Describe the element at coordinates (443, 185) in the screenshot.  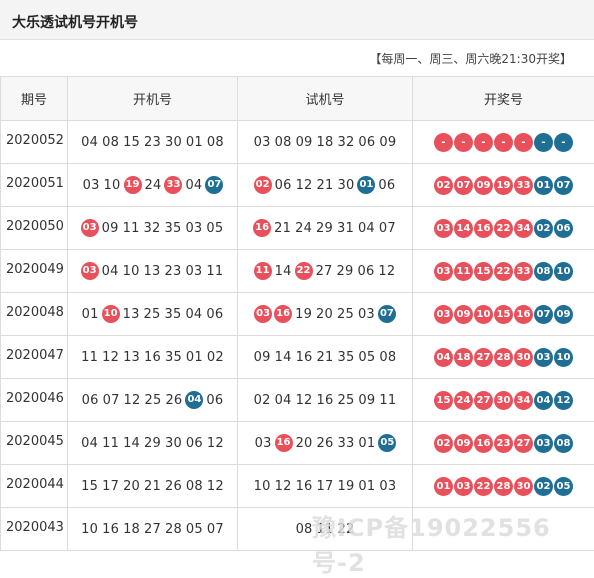
I see `red-ball: 02` at that location.